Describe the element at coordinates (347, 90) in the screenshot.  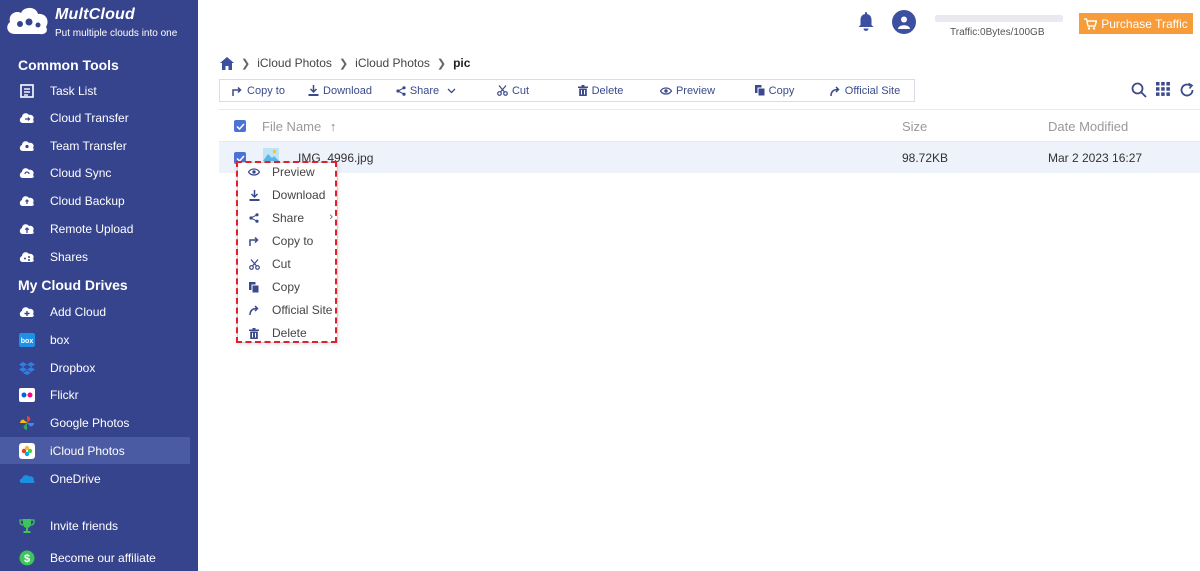
I see `download-label: Download` at that location.